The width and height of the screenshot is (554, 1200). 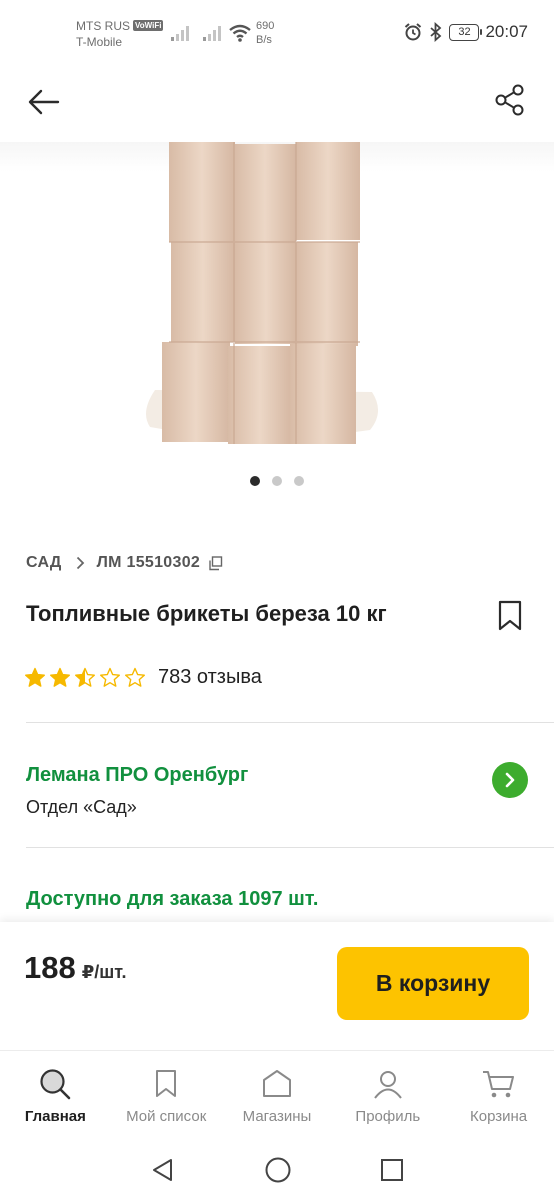 I want to click on nav-label: Профиль, so click(x=388, y=1116).